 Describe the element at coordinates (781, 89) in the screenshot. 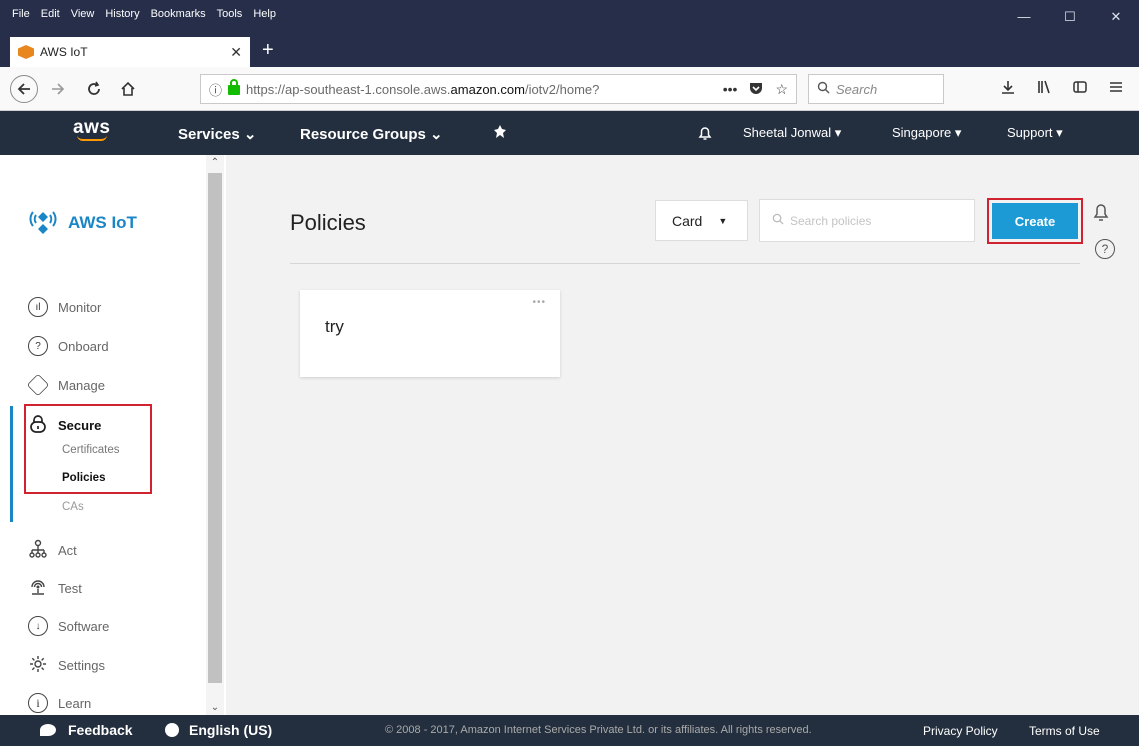

I see `bookmark-star-icon: ☆` at that location.